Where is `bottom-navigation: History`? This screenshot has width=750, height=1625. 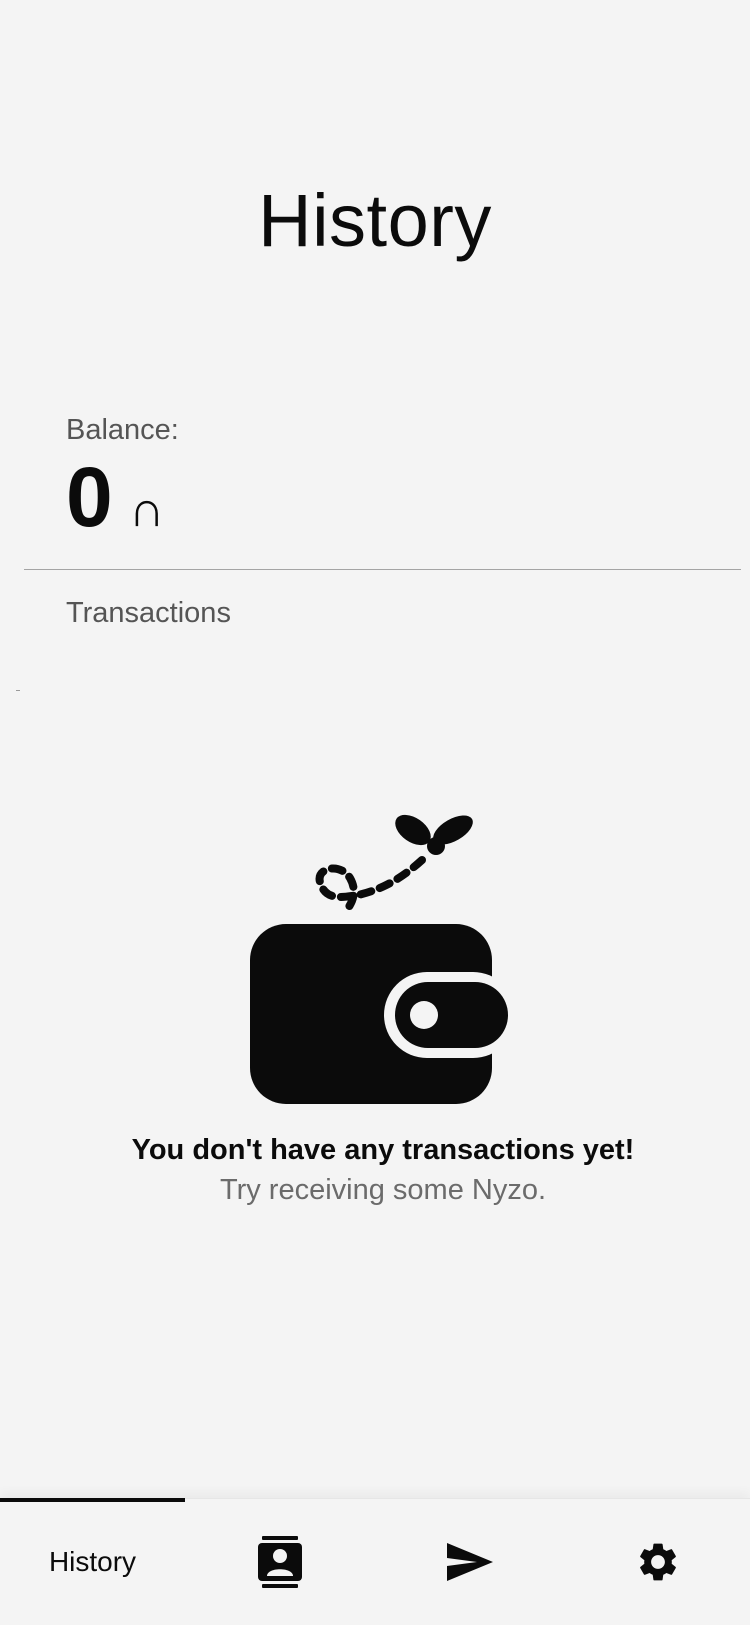 bottom-navigation: History is located at coordinates (375, 1561).